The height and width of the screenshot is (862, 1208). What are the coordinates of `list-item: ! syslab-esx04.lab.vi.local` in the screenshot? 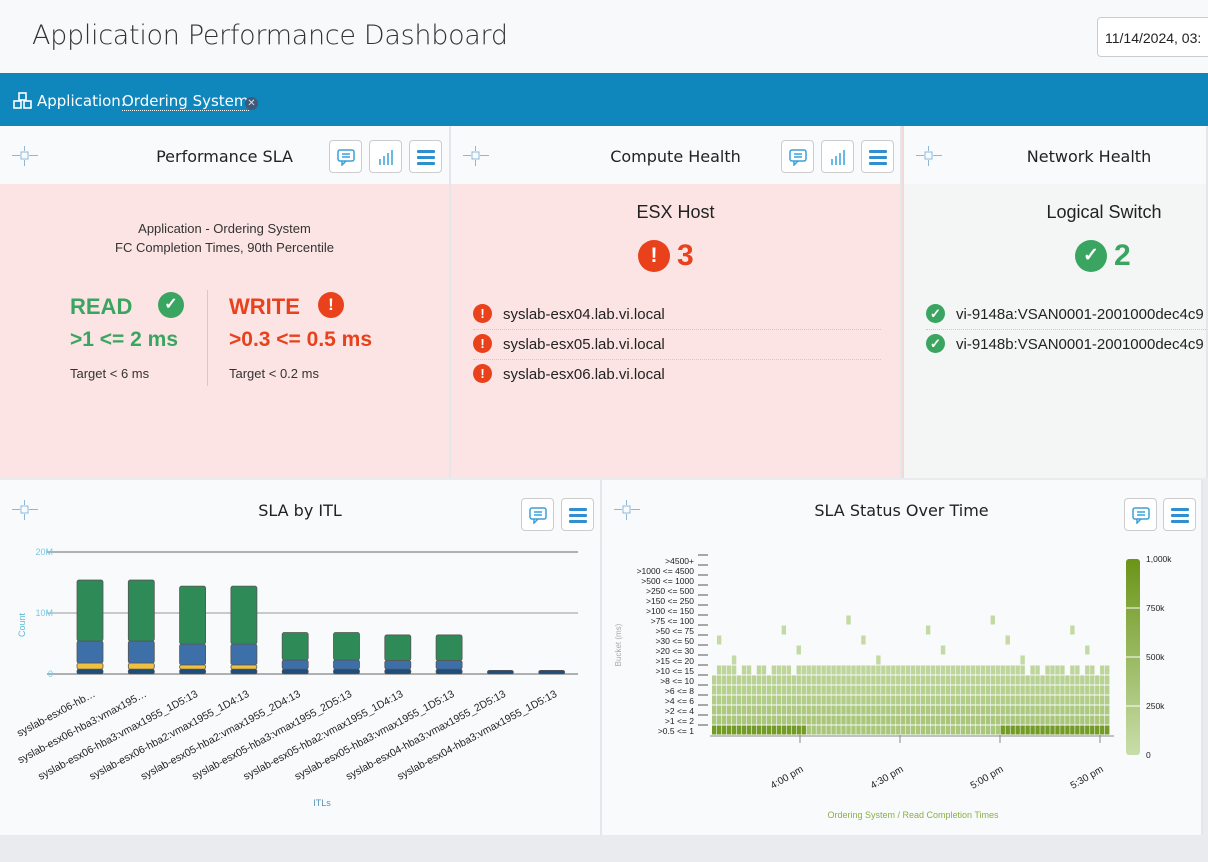 It's located at (677, 315).